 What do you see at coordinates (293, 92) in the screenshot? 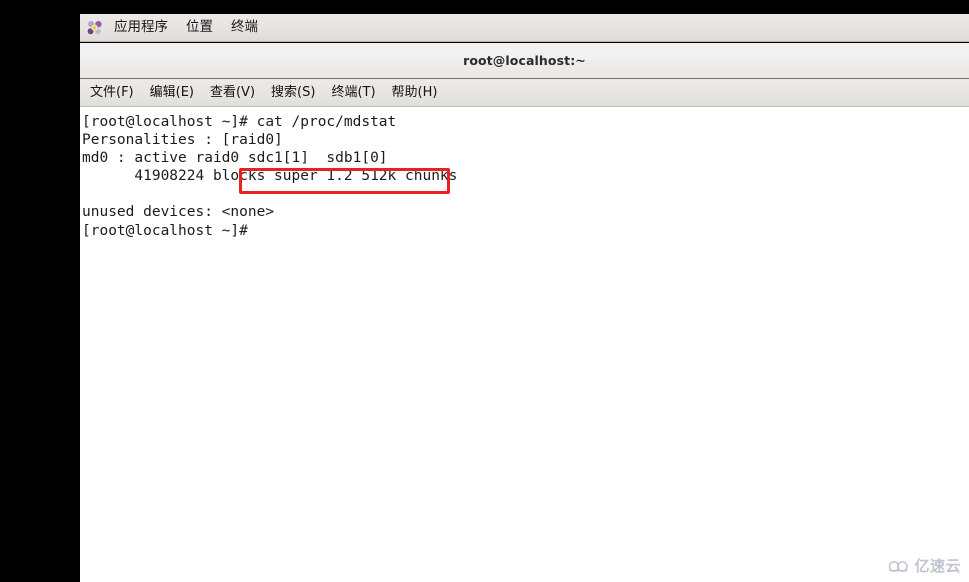
I see `menu-search: 搜索(S)` at bounding box center [293, 92].